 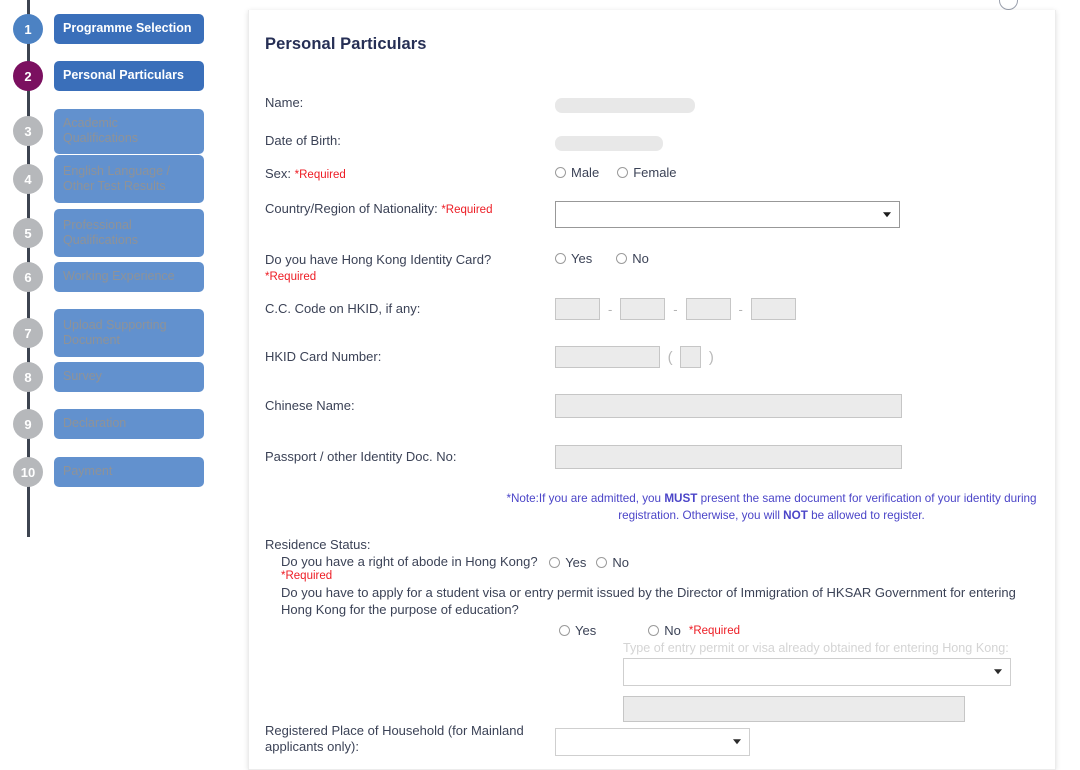 What do you see at coordinates (28, 233) in the screenshot?
I see `step-number-badge: 5` at bounding box center [28, 233].